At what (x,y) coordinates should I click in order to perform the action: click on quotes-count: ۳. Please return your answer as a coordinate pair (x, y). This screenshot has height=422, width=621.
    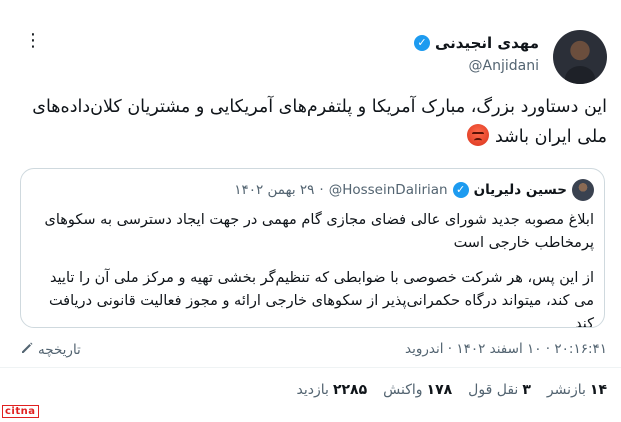
    Looking at the image, I should click on (526, 390).